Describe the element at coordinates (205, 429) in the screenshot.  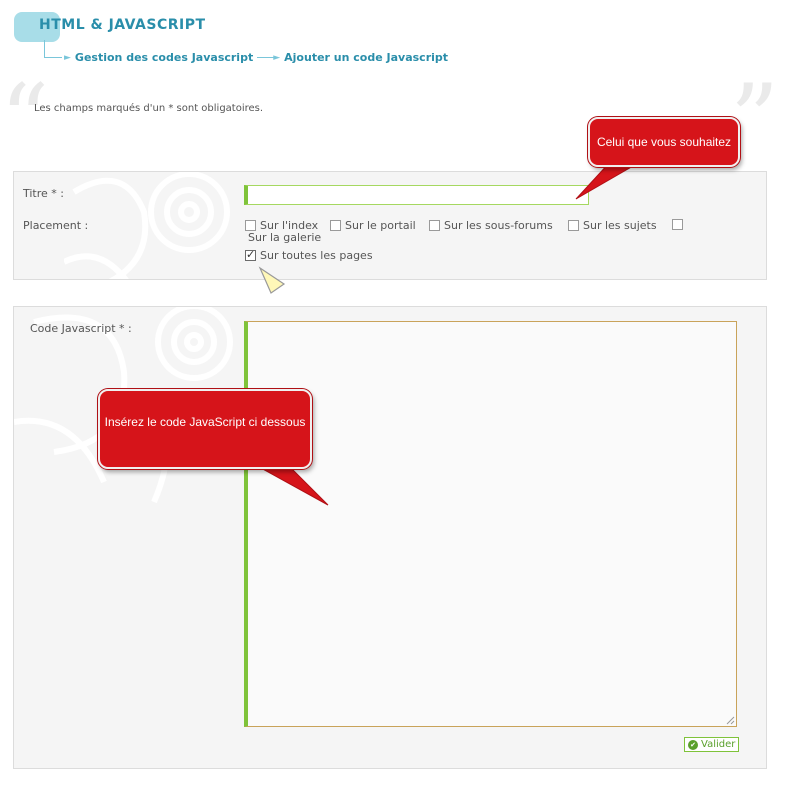
I see `callout-code-hint: Insérez le code JavaScript ci dessous` at that location.